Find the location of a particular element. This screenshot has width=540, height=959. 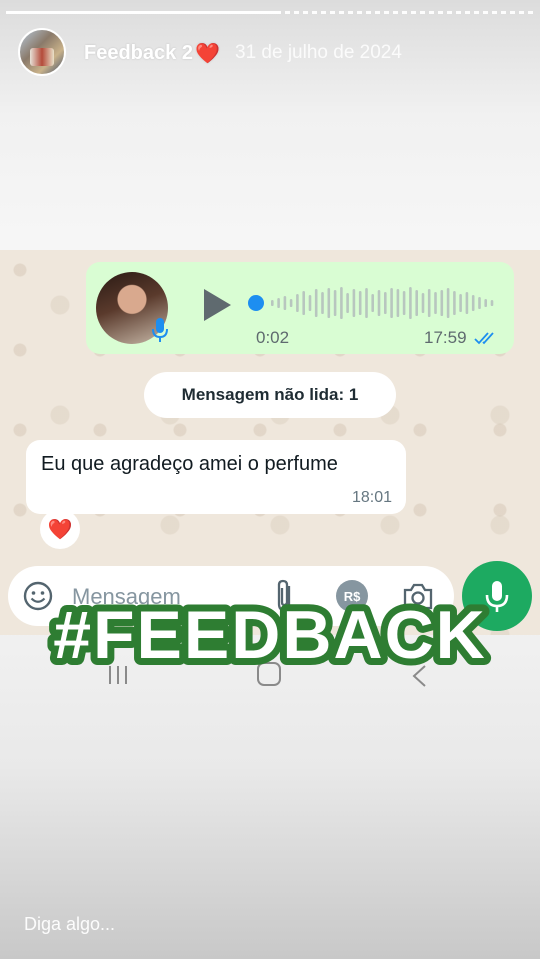

audio-waveform is located at coordinates (383, 303).